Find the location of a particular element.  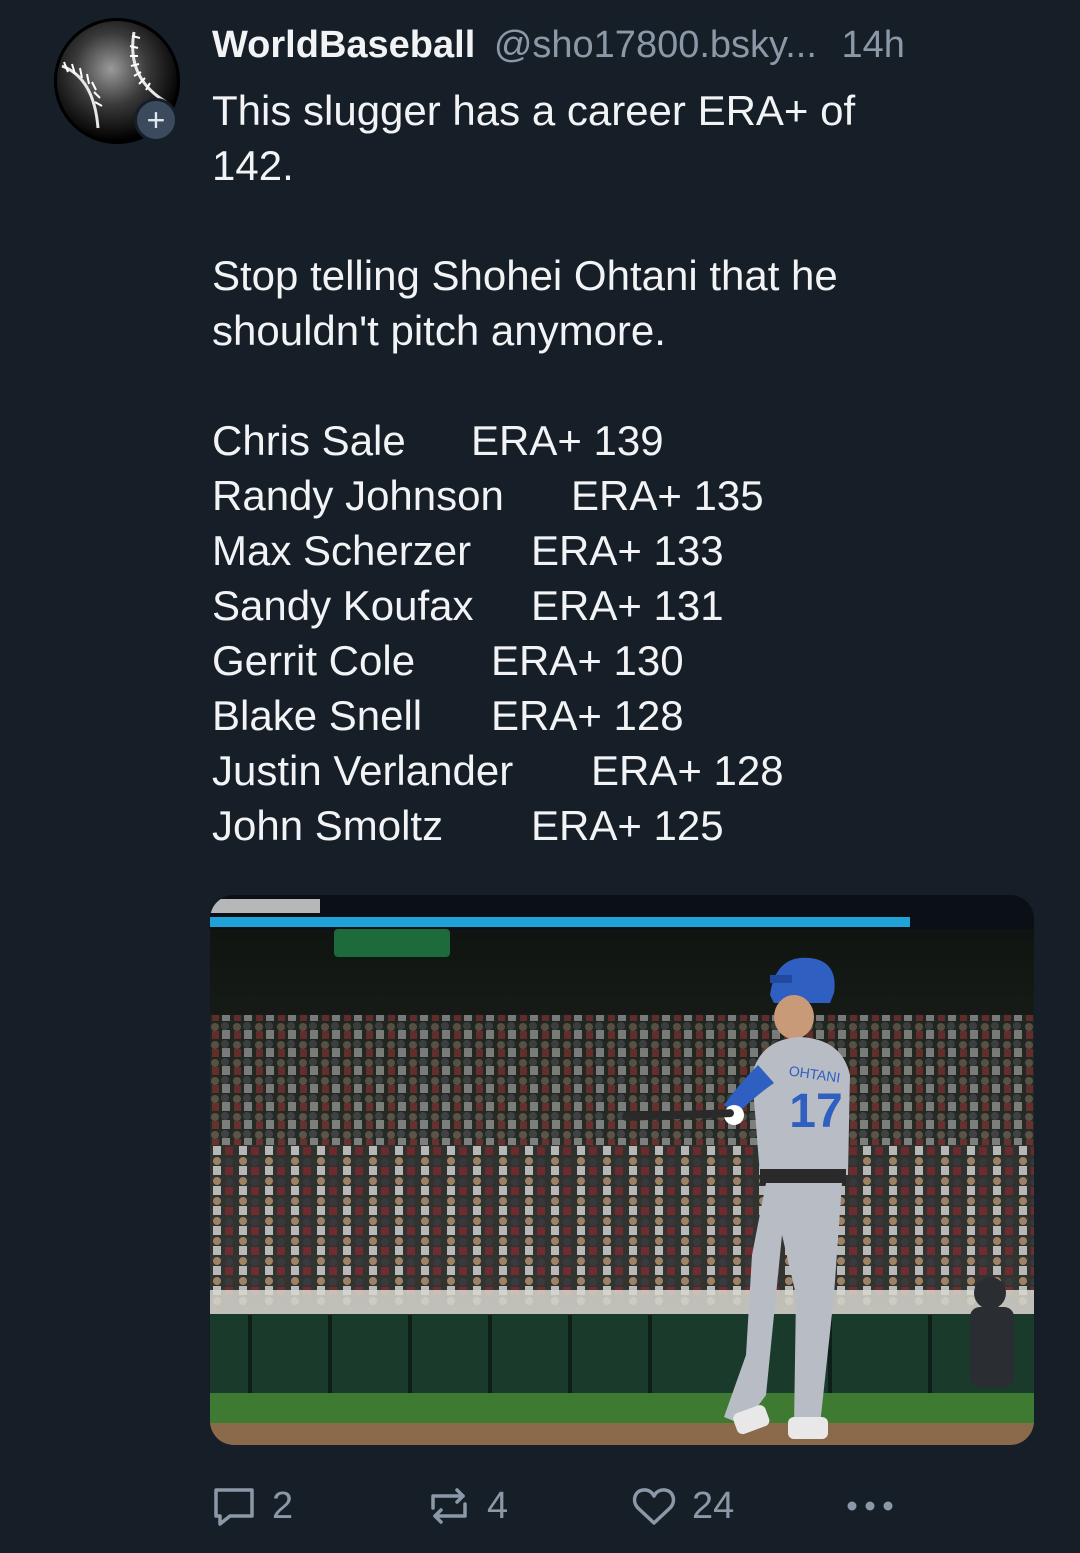

plus-icon: + is located at coordinates (156, 120).